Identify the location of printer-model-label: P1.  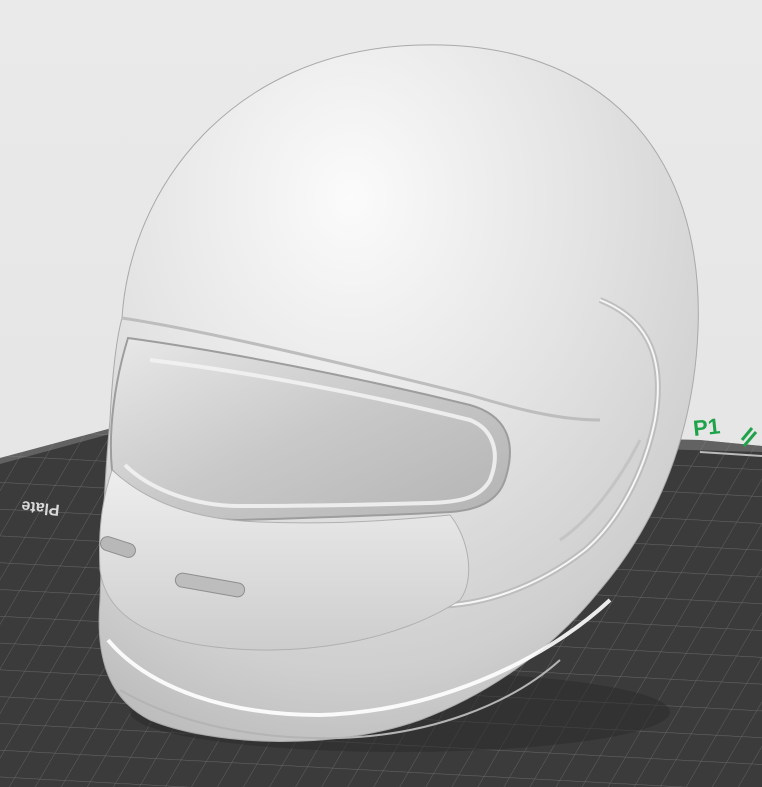
(706, 427).